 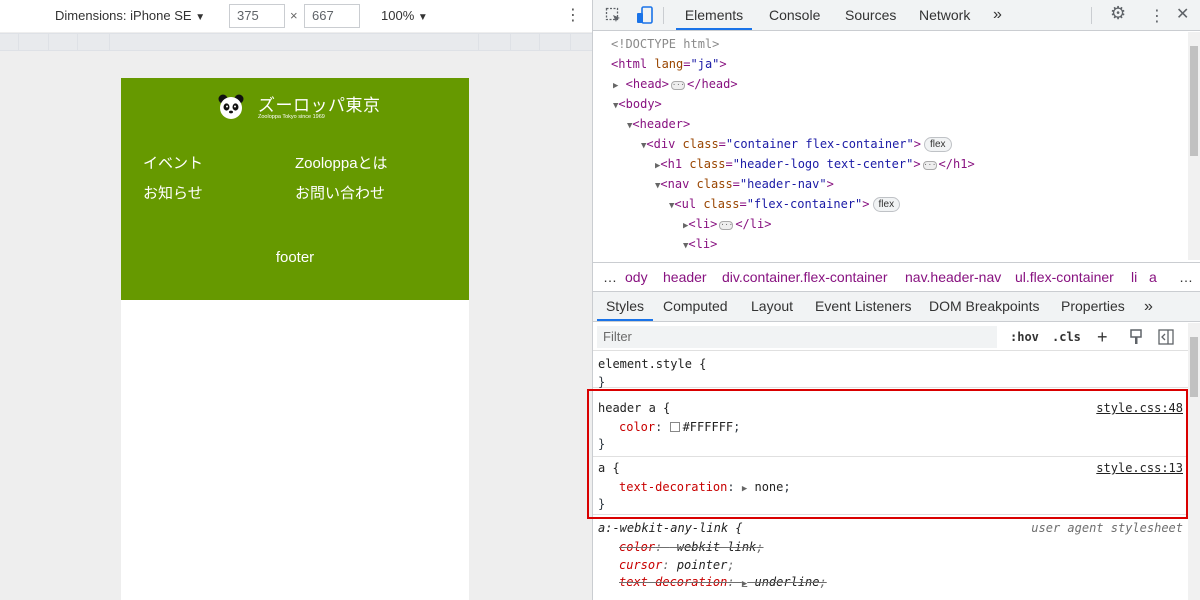 I want to click on elements-scrollbar, so click(x=1194, y=146).